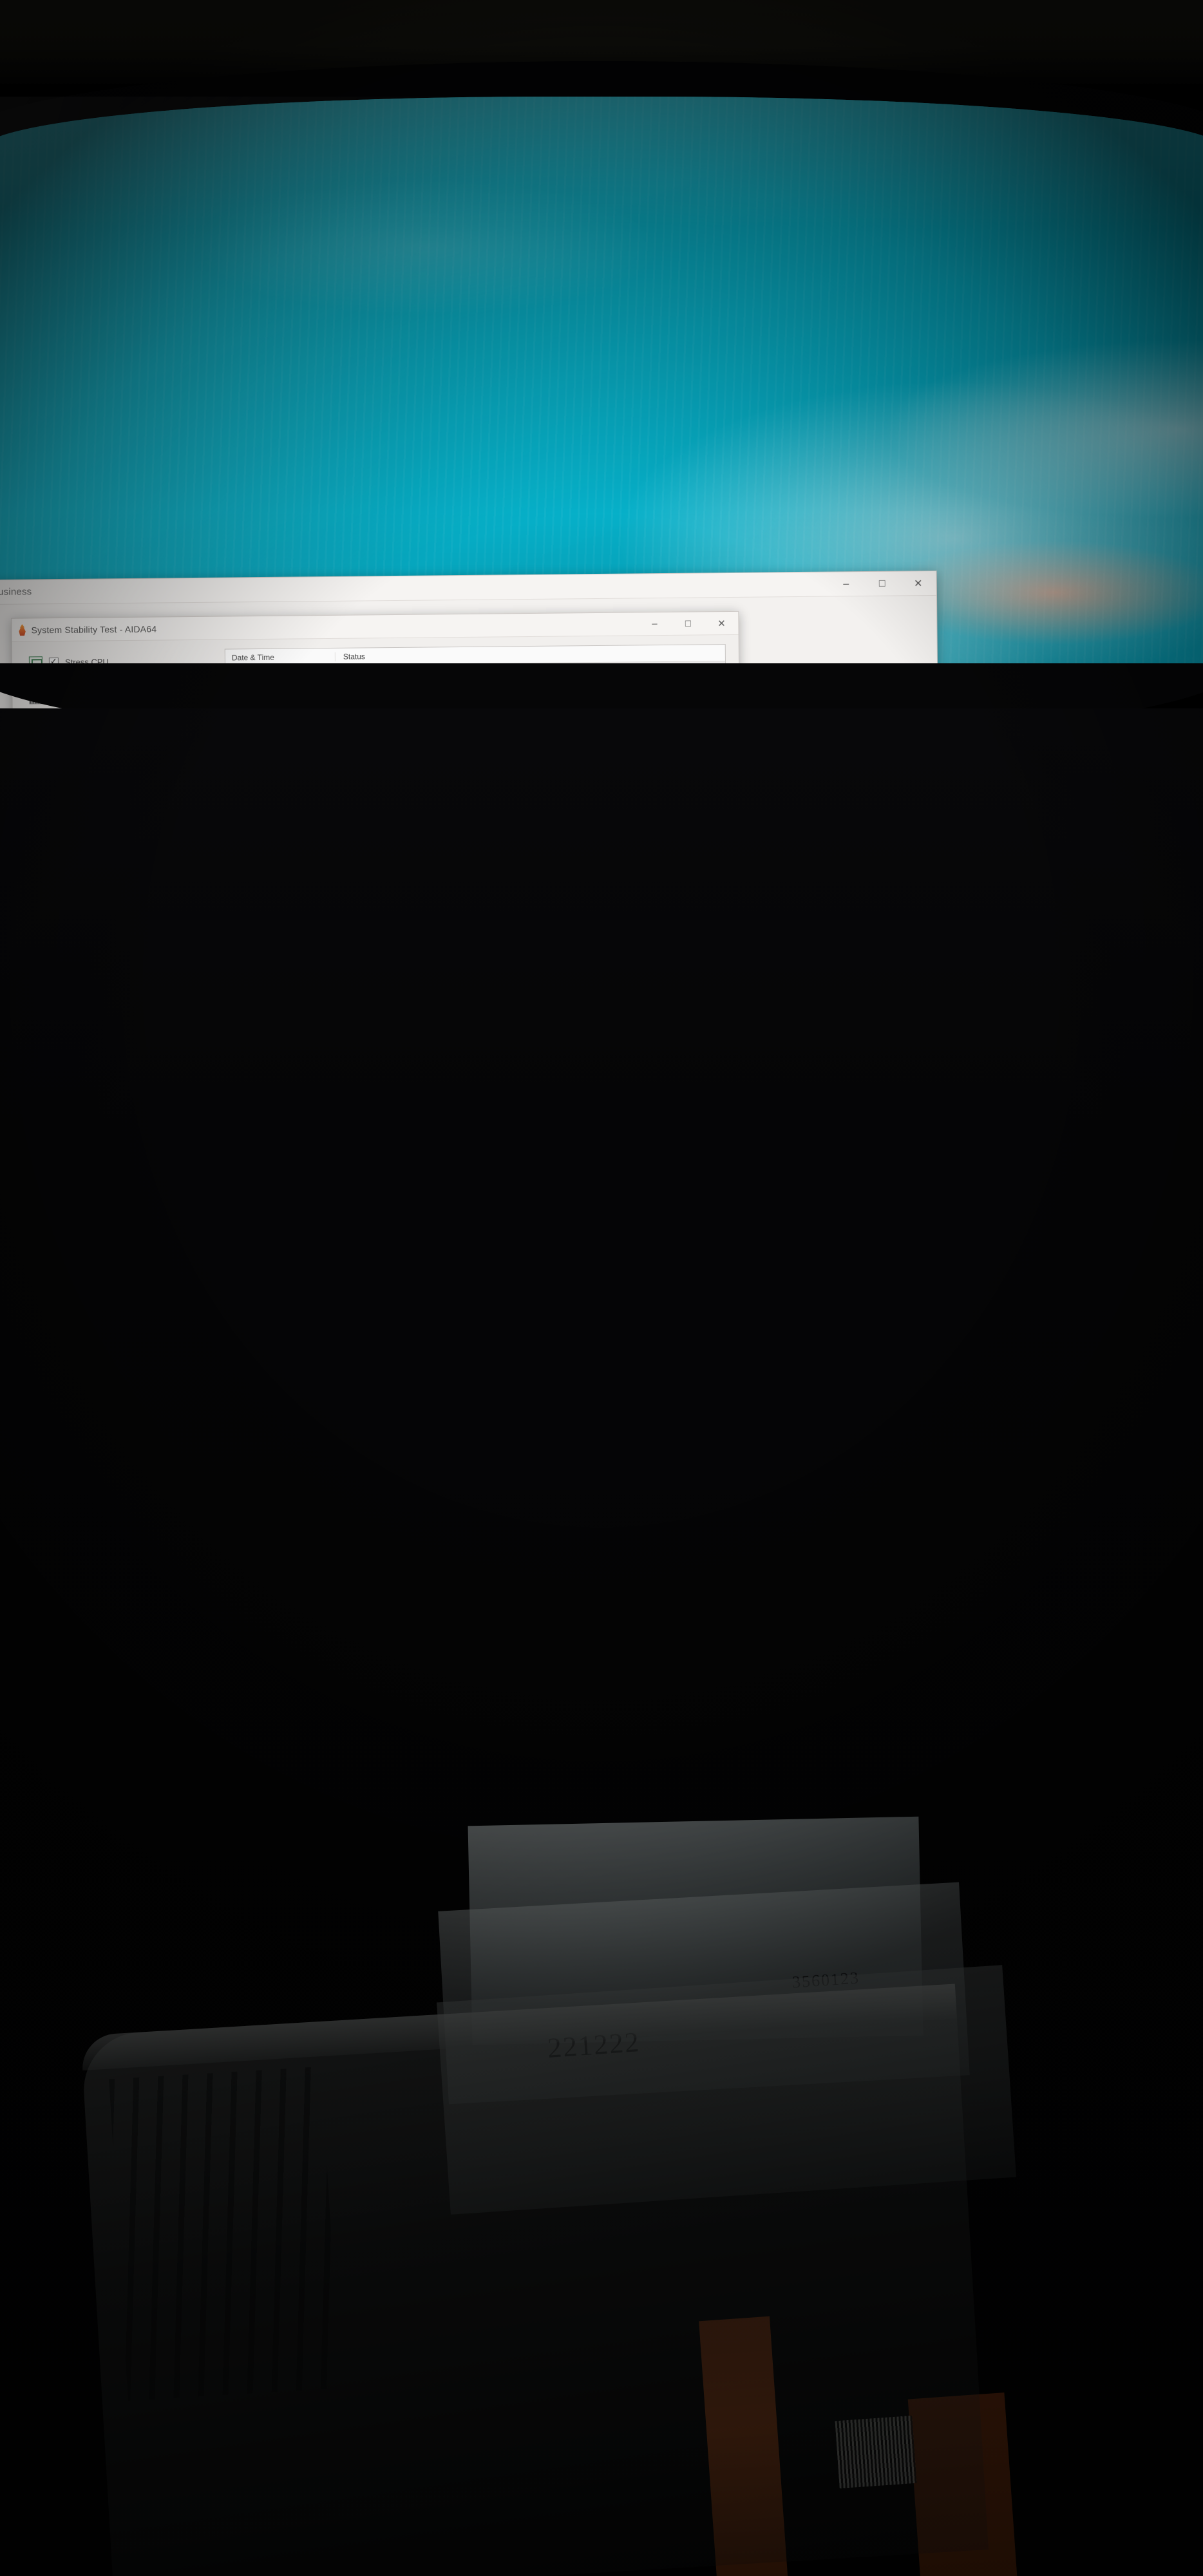  I want to click on business-window-controls: – □ ✕, so click(882, 583).